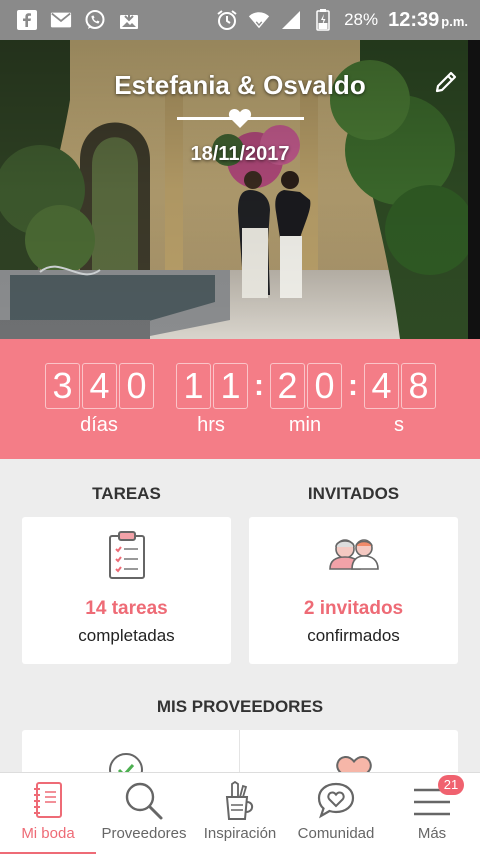 The width and height of the screenshot is (480, 854). I want to click on whatsapp-icon, so click(95, 20).